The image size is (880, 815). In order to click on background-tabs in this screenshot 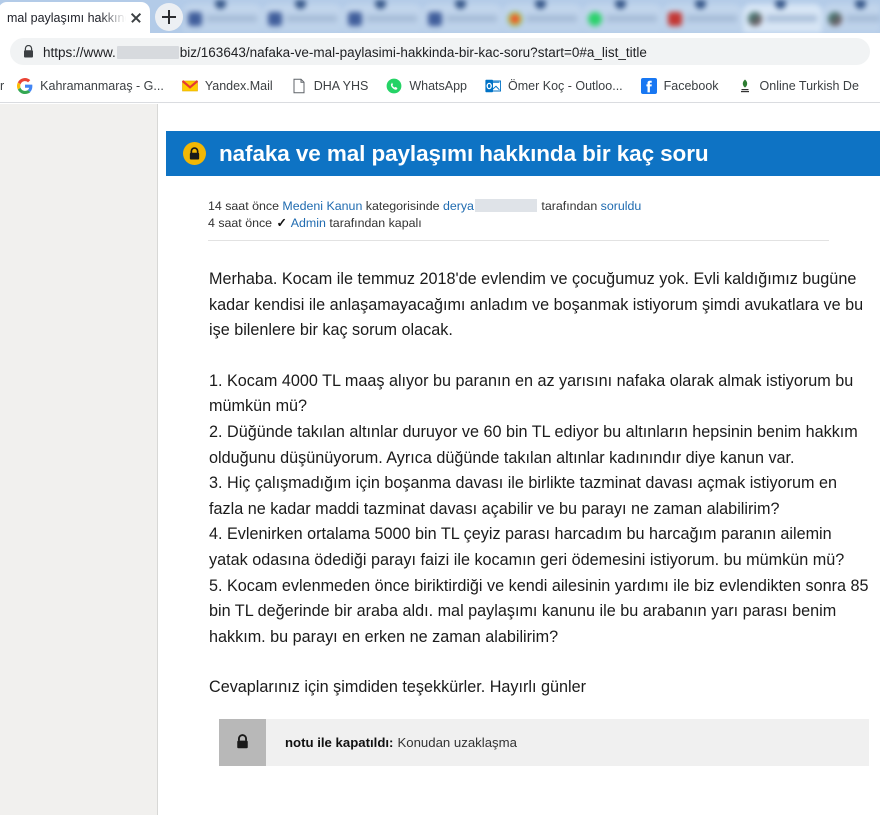, I will do `click(531, 16)`.